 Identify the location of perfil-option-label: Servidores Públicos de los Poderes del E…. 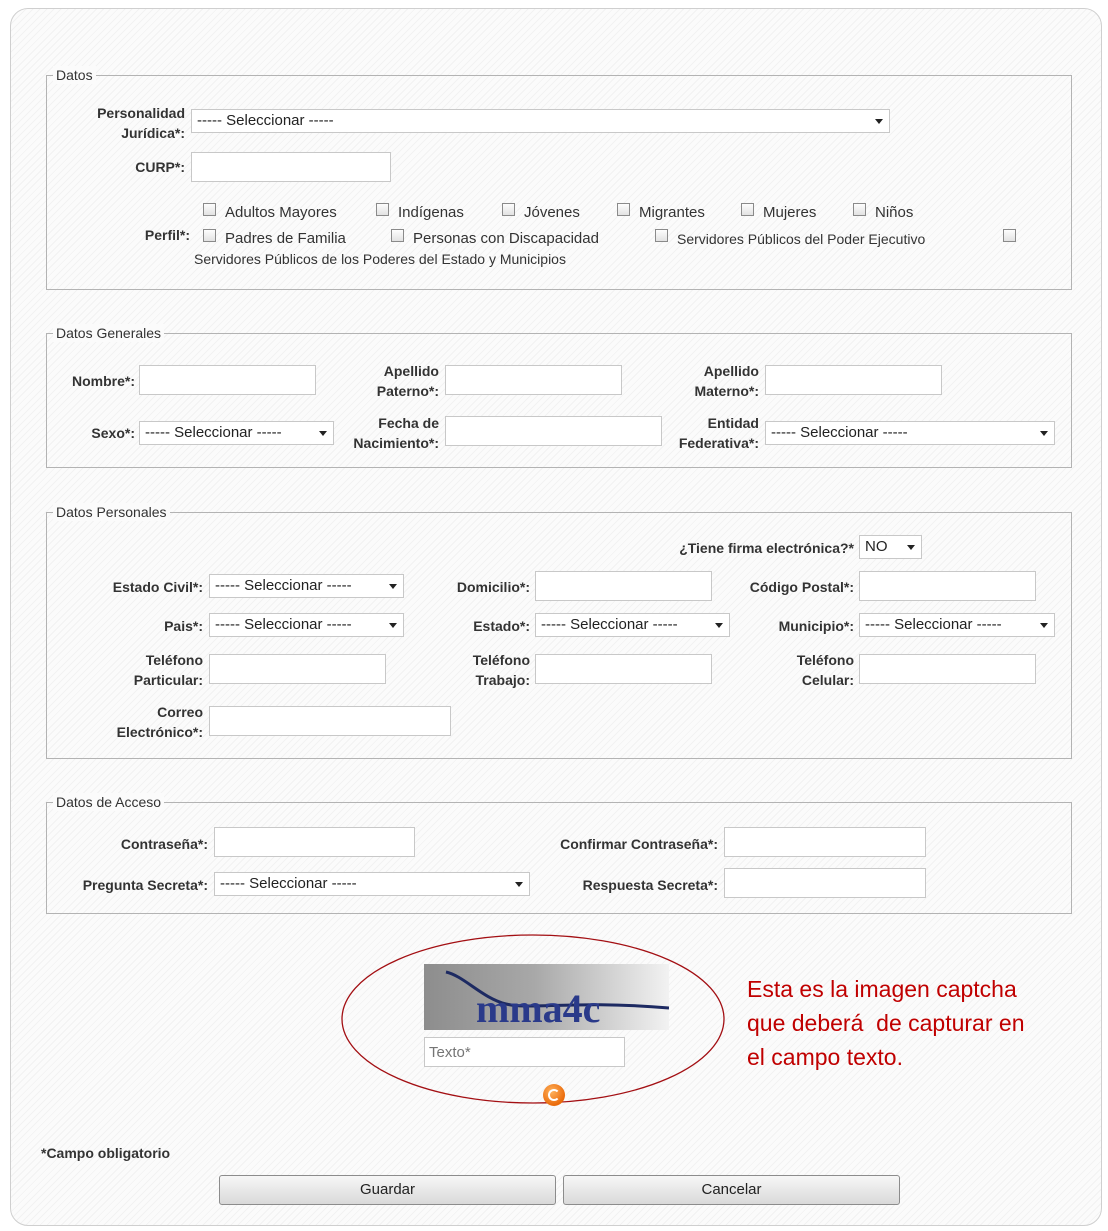
(380, 259).